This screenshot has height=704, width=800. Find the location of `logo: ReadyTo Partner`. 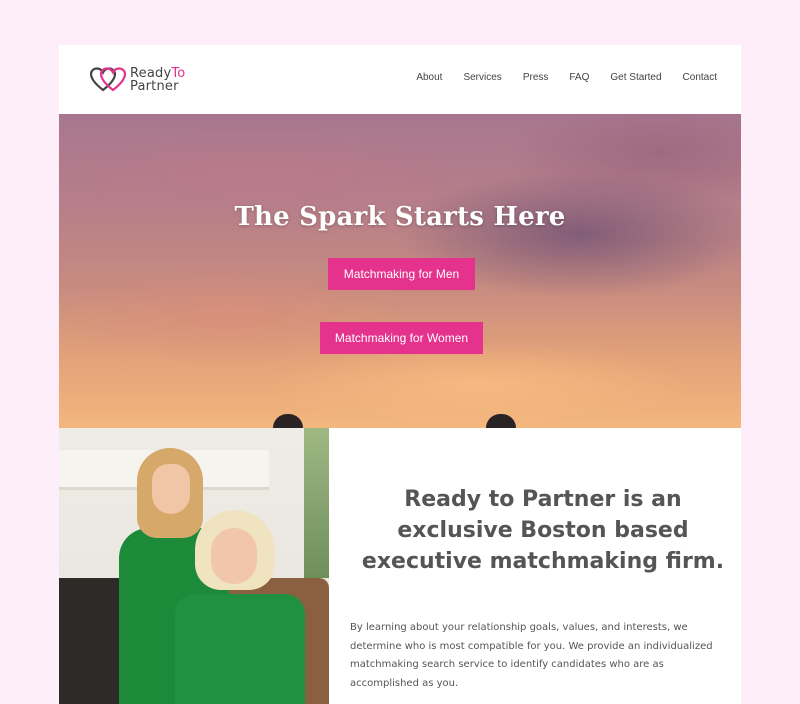

logo: ReadyTo Partner is located at coordinates (145, 80).